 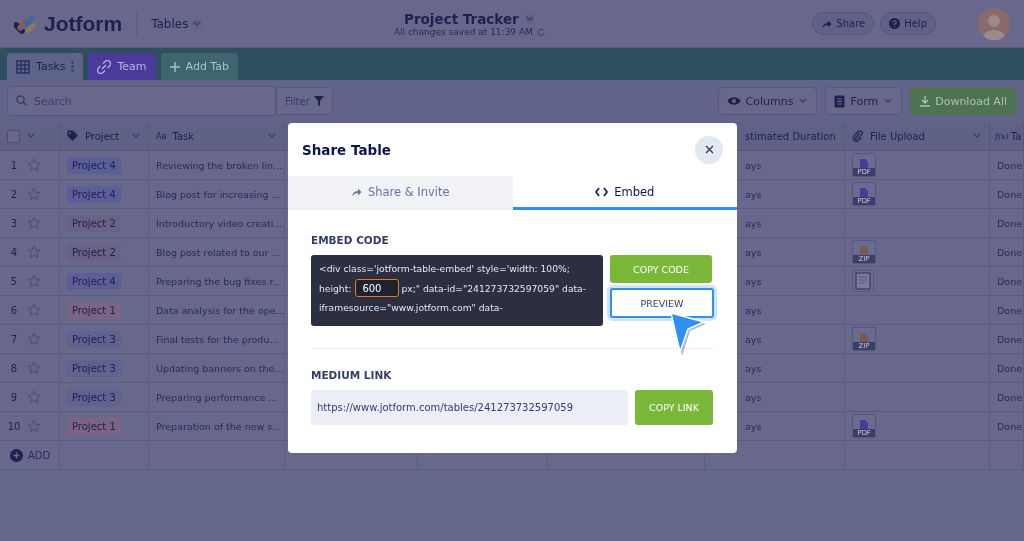 What do you see at coordinates (540, 31) in the screenshot?
I see `refresh-icon` at bounding box center [540, 31].